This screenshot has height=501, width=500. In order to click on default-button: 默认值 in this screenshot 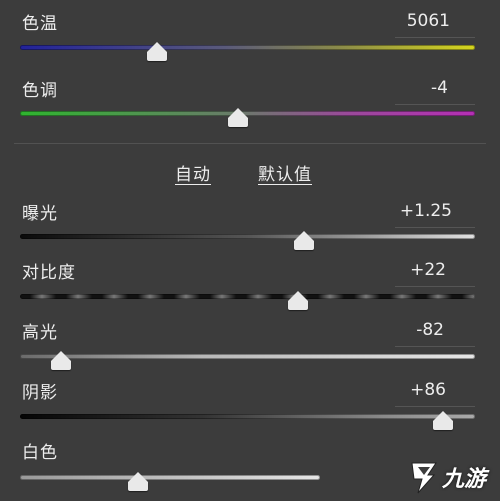, I will do `click(285, 172)`.